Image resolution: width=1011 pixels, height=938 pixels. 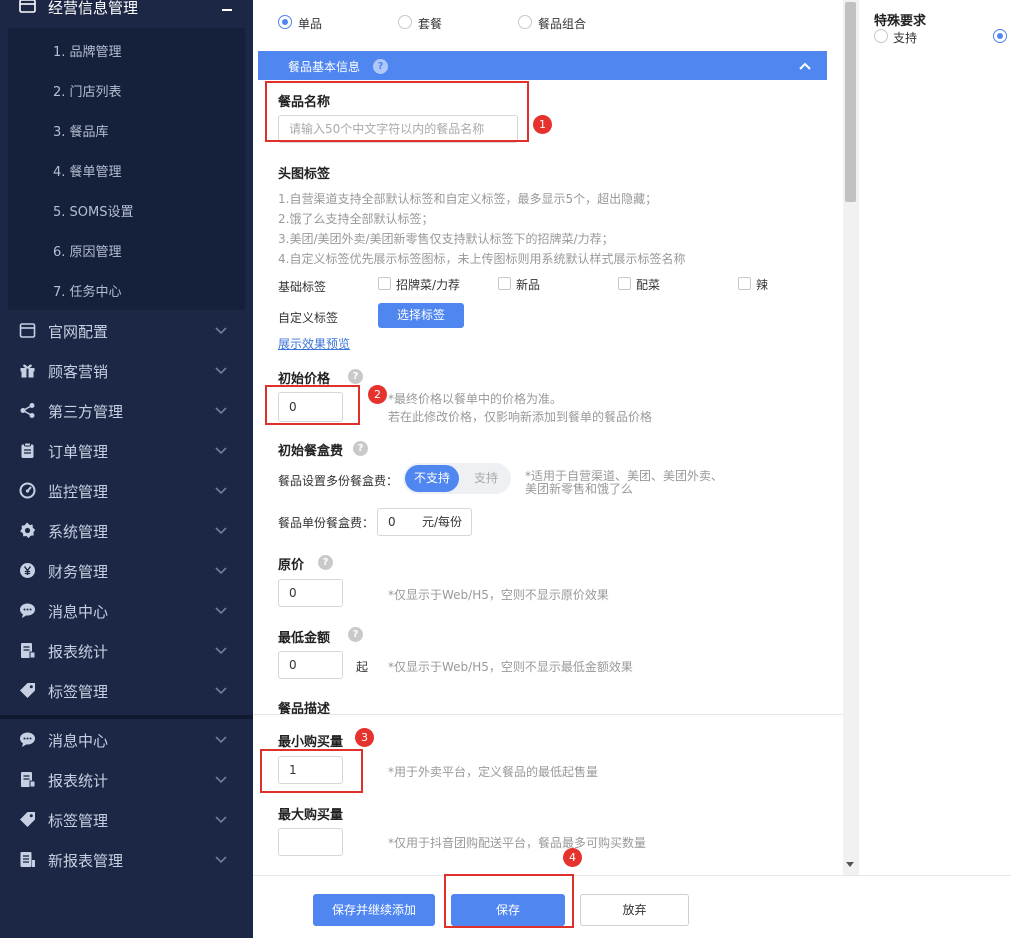 I want to click on sidebar-item-label: 监控管理, so click(x=78, y=492).